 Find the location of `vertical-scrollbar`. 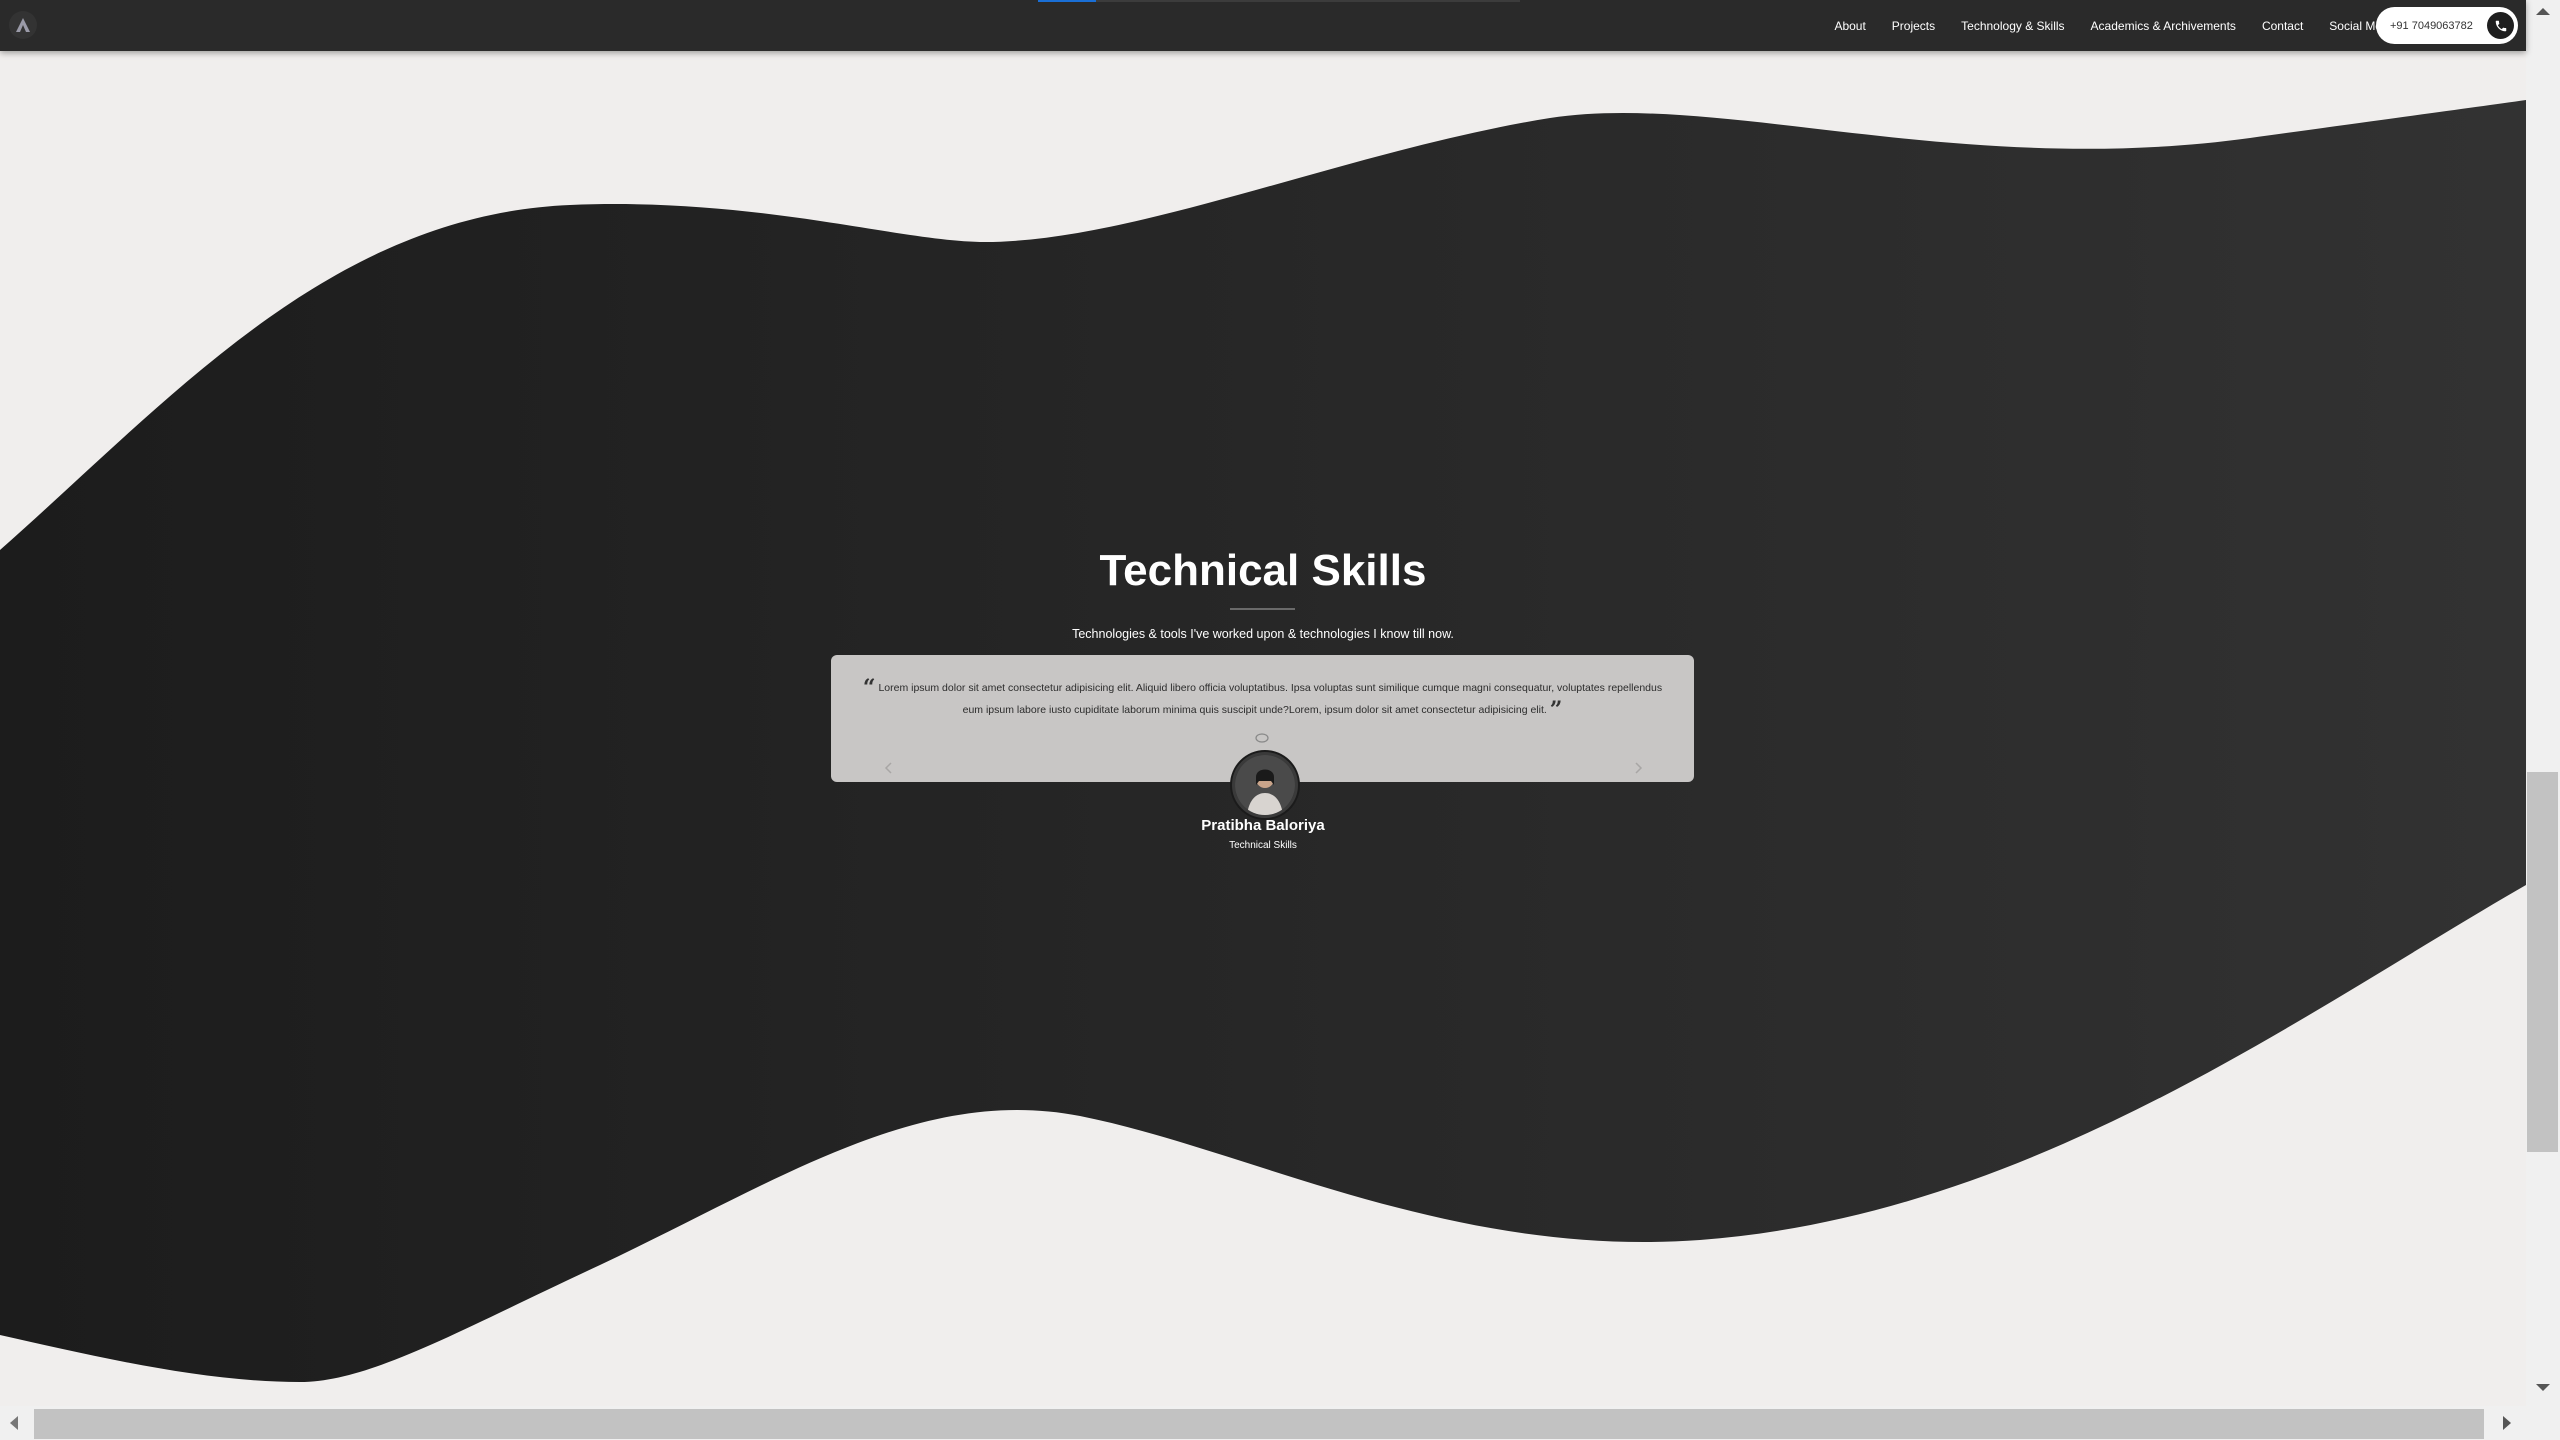

vertical-scrollbar is located at coordinates (2543, 703).